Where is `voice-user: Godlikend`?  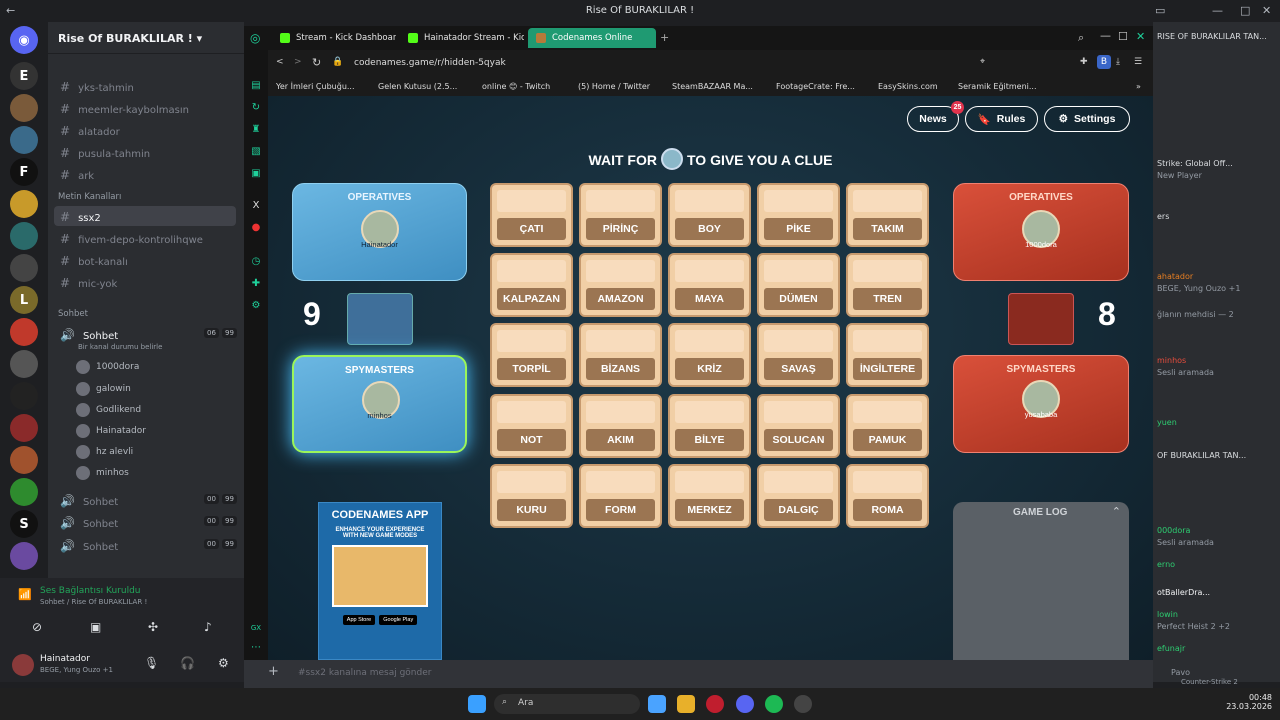 voice-user: Godlikend is located at coordinates (108, 410).